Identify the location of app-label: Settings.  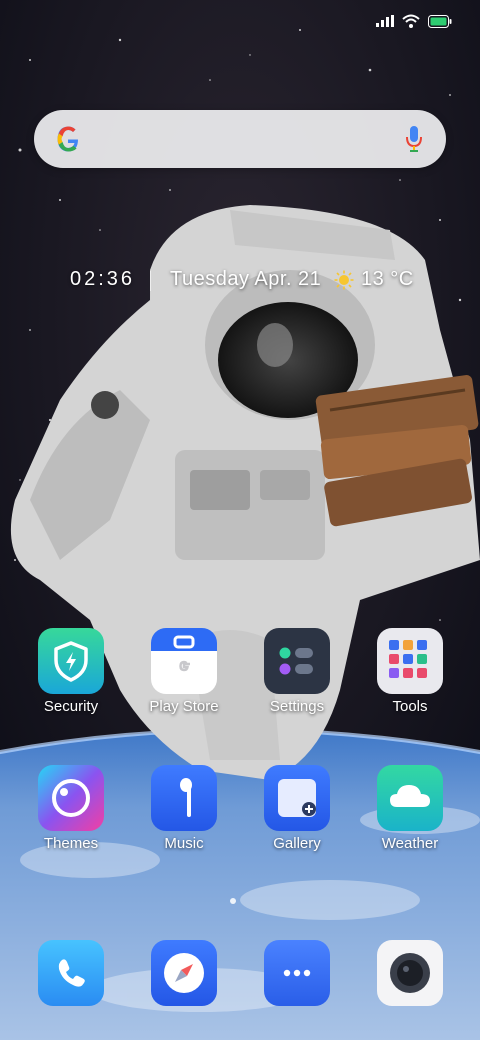
(297, 706).